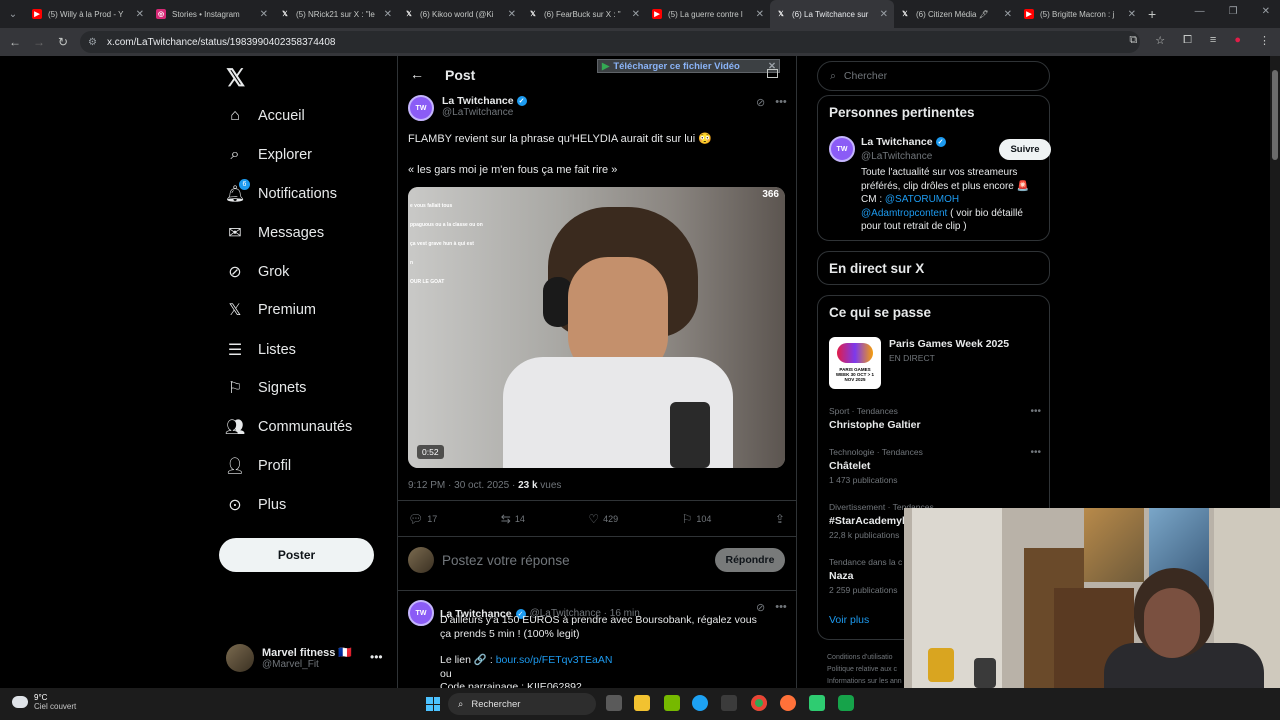 The width and height of the screenshot is (1280, 720). I want to click on reader-mode-icon, so click(772, 73).